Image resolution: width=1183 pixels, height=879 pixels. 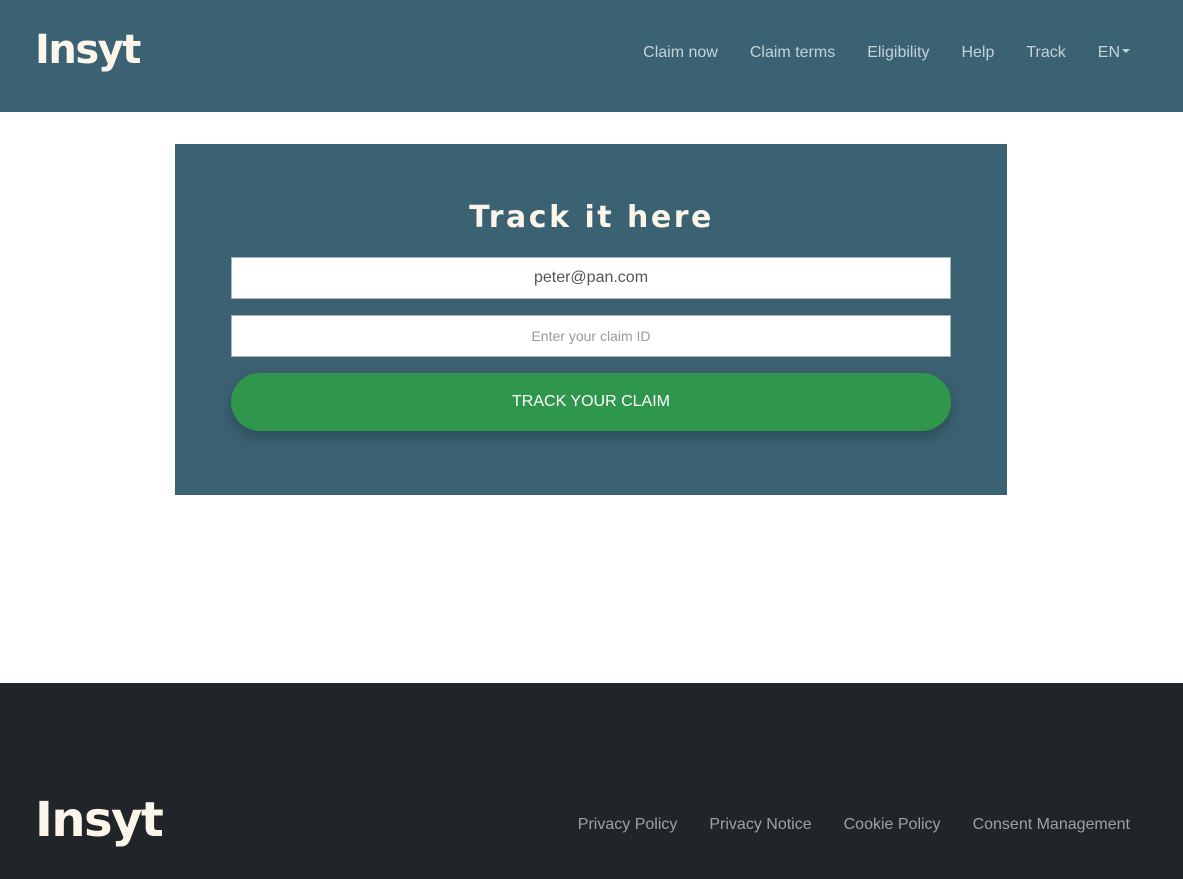 What do you see at coordinates (1051, 825) in the screenshot?
I see `footer-link-consent-management: Consent Management` at bounding box center [1051, 825].